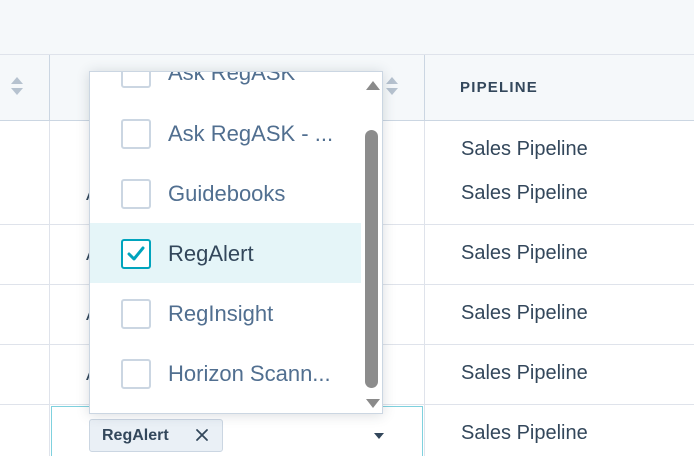  I want to click on scroll-up-arrow-icon, so click(373, 85).